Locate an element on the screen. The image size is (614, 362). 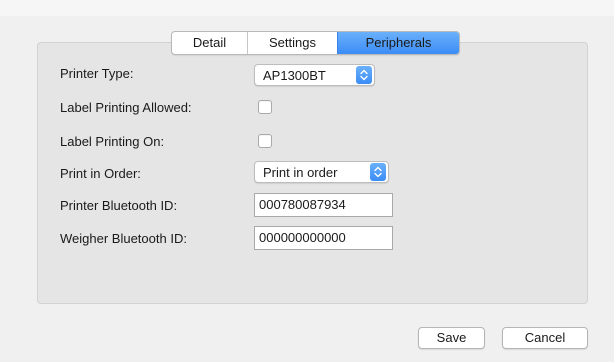
print-in-order-label: Print in Order: is located at coordinates (100, 173).